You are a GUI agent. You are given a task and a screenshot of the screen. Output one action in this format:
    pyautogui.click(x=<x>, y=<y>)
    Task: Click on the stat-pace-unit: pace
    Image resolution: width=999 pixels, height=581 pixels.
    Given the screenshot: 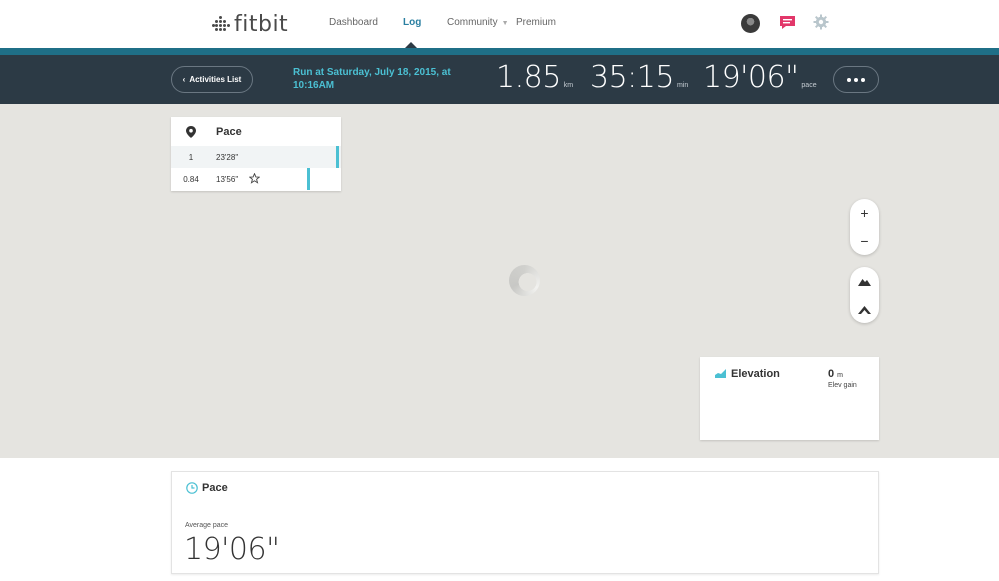 What is the action you would take?
    pyautogui.click(x=809, y=85)
    